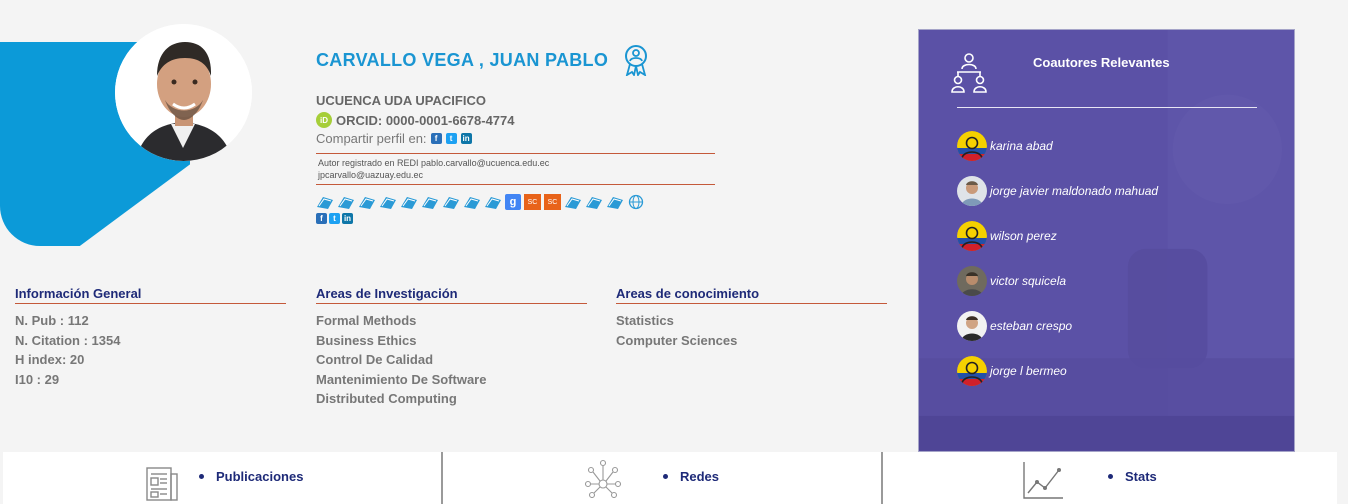  Describe the element at coordinates (1120, 72) in the screenshot. I see `coauthors-header: Coautores Relevantes` at that location.